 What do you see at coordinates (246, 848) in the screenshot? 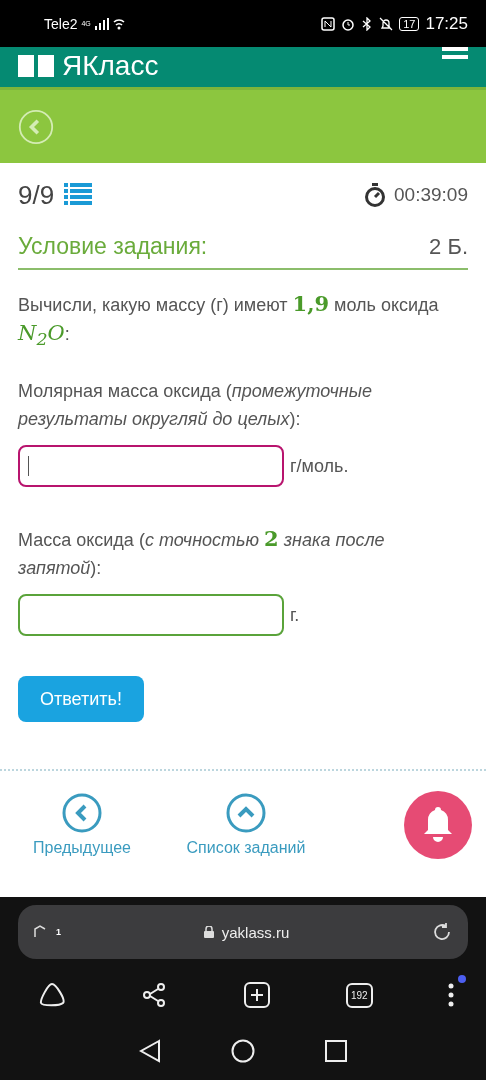
I see `task-list-link: Список заданий` at bounding box center [246, 848].